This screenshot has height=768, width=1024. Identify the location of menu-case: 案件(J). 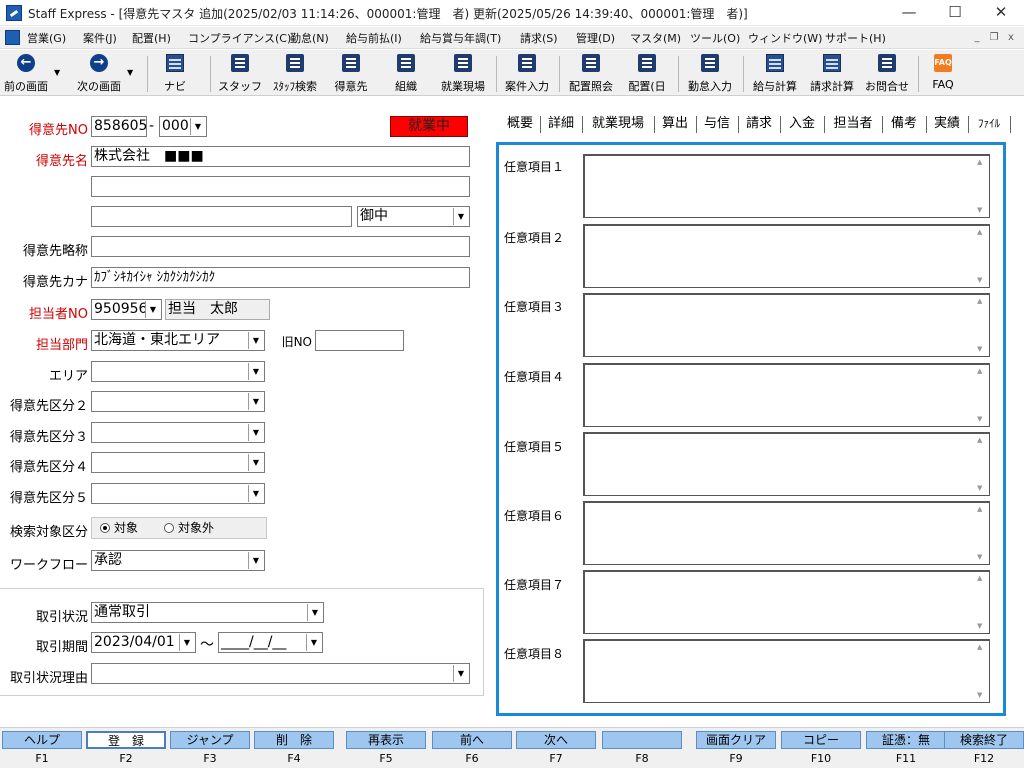
(100, 38).